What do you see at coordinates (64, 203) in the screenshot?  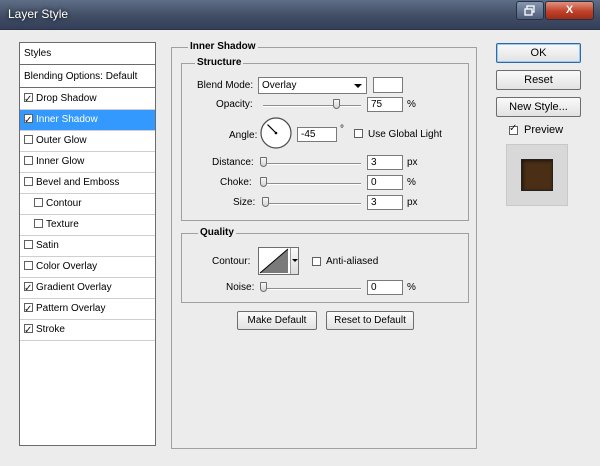 I see `style-item-label: Contour` at bounding box center [64, 203].